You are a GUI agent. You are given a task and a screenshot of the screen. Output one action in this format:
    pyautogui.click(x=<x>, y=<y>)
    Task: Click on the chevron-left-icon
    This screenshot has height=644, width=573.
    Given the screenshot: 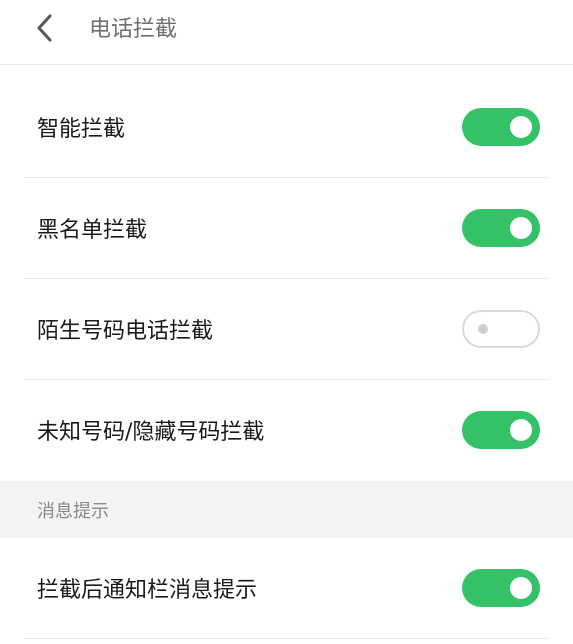 What is the action you would take?
    pyautogui.click(x=44, y=30)
    